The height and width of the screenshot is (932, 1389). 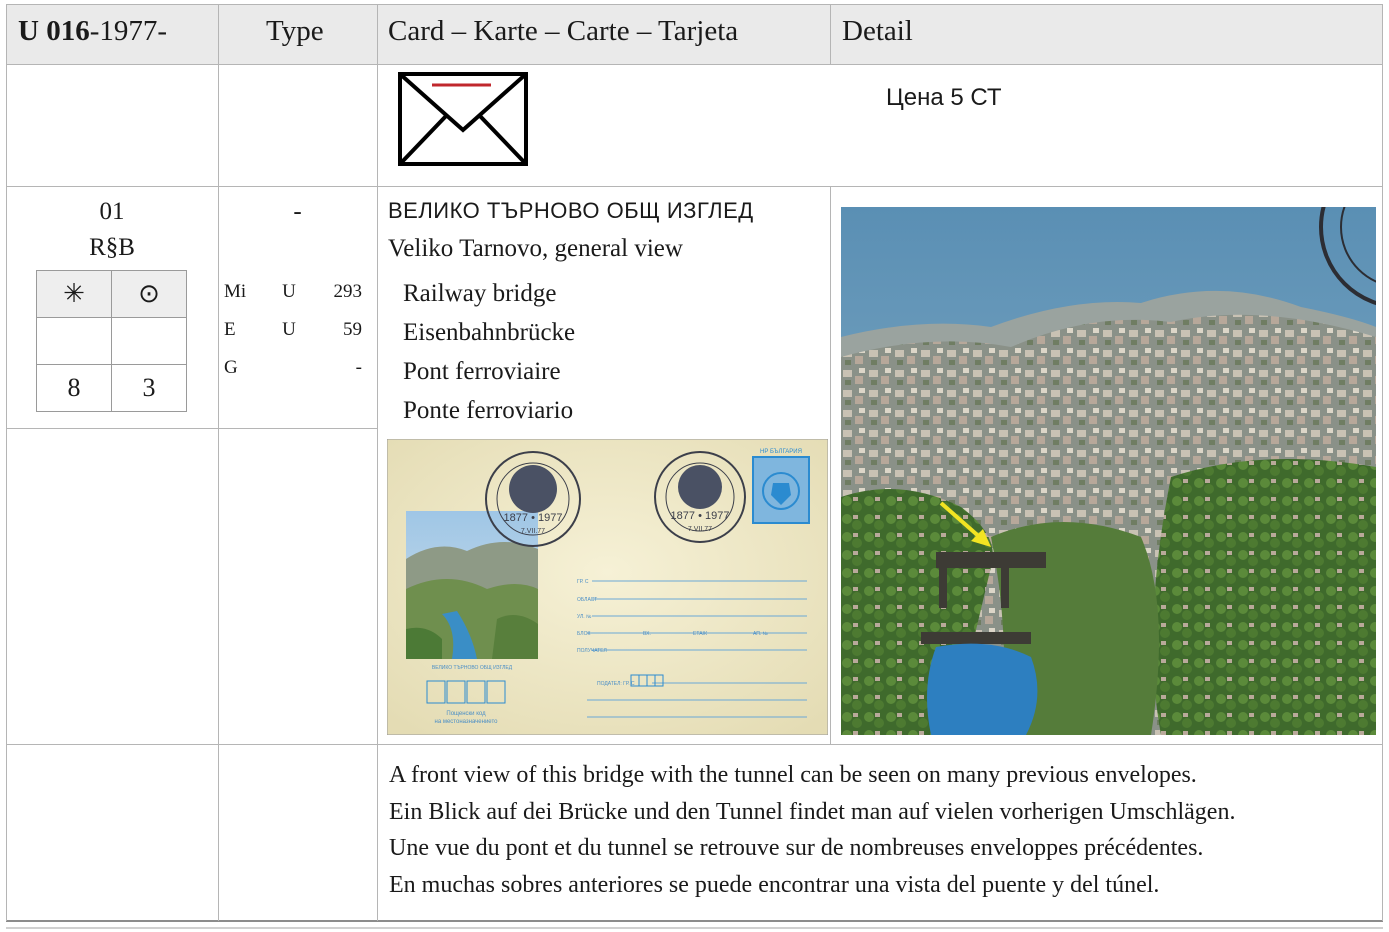 What do you see at coordinates (563, 31) in the screenshot?
I see `header-card: Card – Karte – Carte – Tarjeta` at bounding box center [563, 31].